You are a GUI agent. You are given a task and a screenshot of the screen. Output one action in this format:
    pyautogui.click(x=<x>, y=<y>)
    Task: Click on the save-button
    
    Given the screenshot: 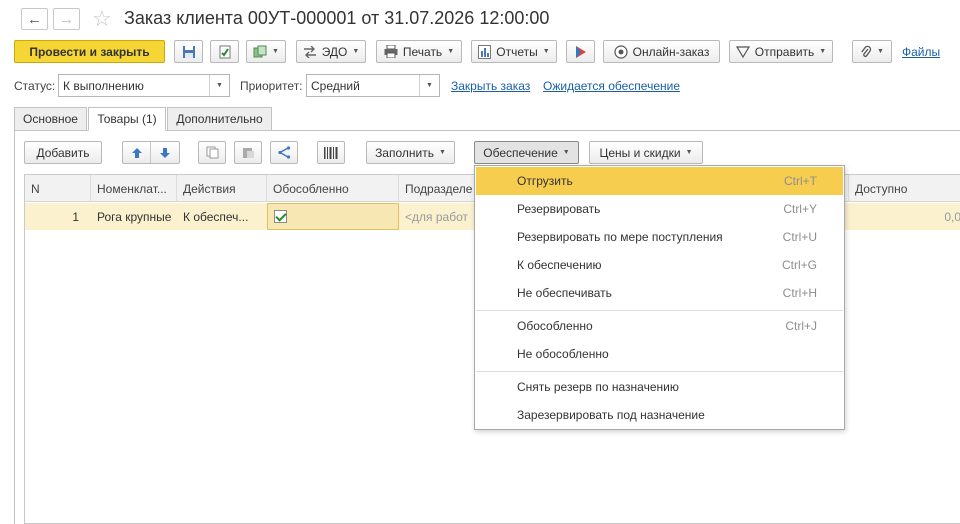 What is the action you would take?
    pyautogui.click(x=188, y=51)
    